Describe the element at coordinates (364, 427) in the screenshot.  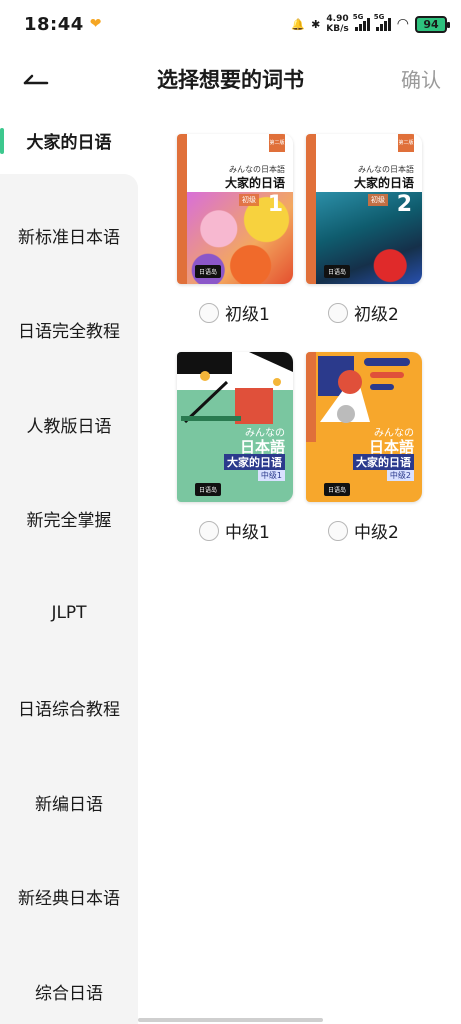
I see `book-cover: みんなの 日本語 大家的日语 中级2 日语岛` at that location.